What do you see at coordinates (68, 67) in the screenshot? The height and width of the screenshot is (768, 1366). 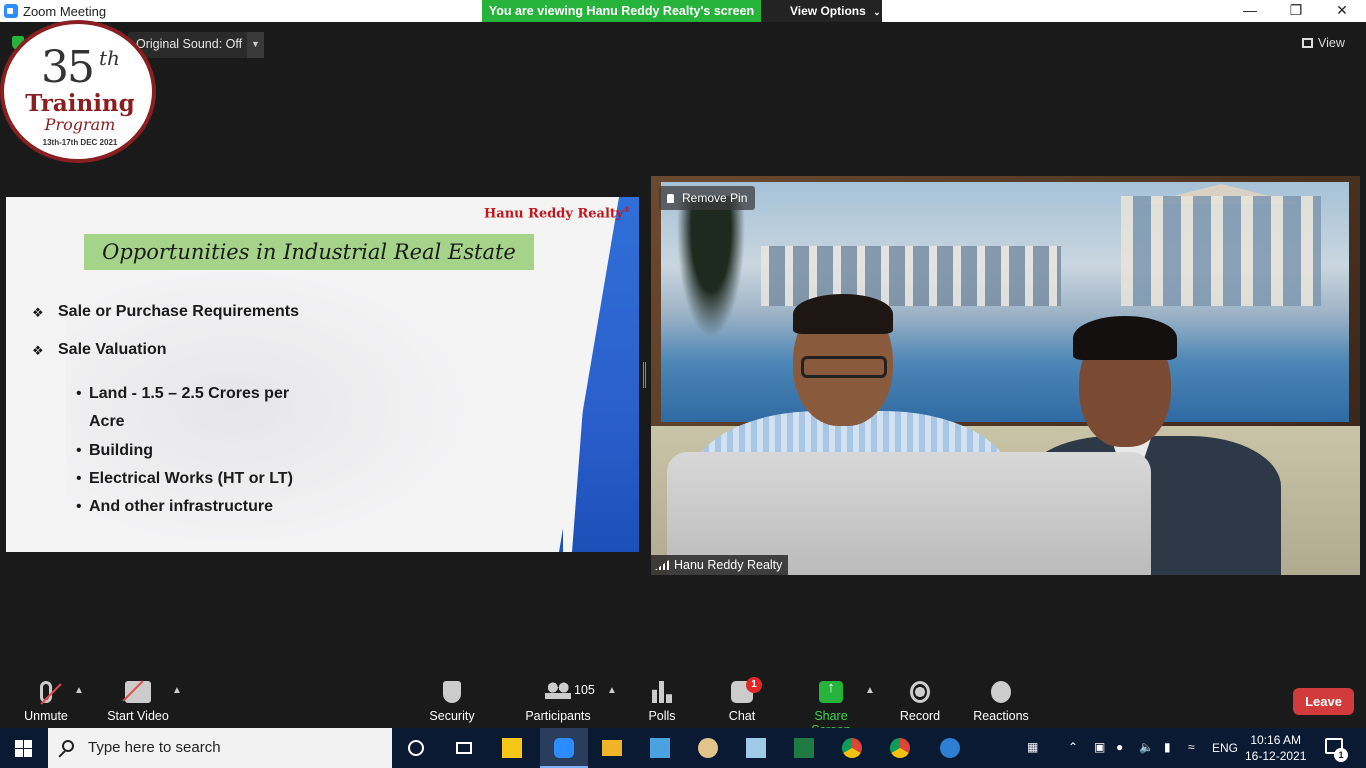 I see `badge-number: 35` at bounding box center [68, 67].